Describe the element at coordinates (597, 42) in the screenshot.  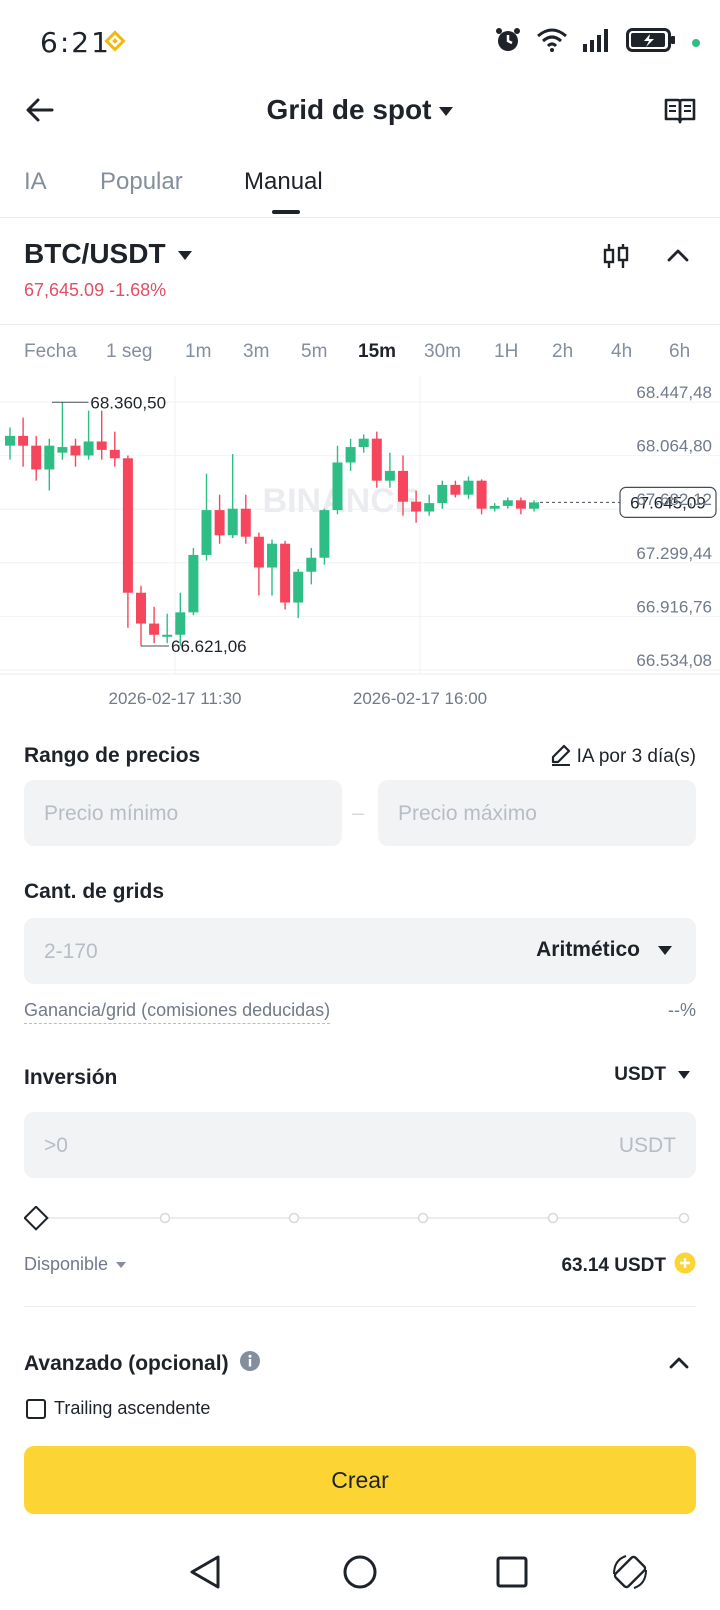
I see `signal-icon` at that location.